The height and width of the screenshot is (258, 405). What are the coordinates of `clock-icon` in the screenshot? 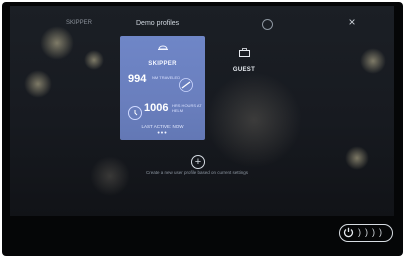 It's located at (135, 113).